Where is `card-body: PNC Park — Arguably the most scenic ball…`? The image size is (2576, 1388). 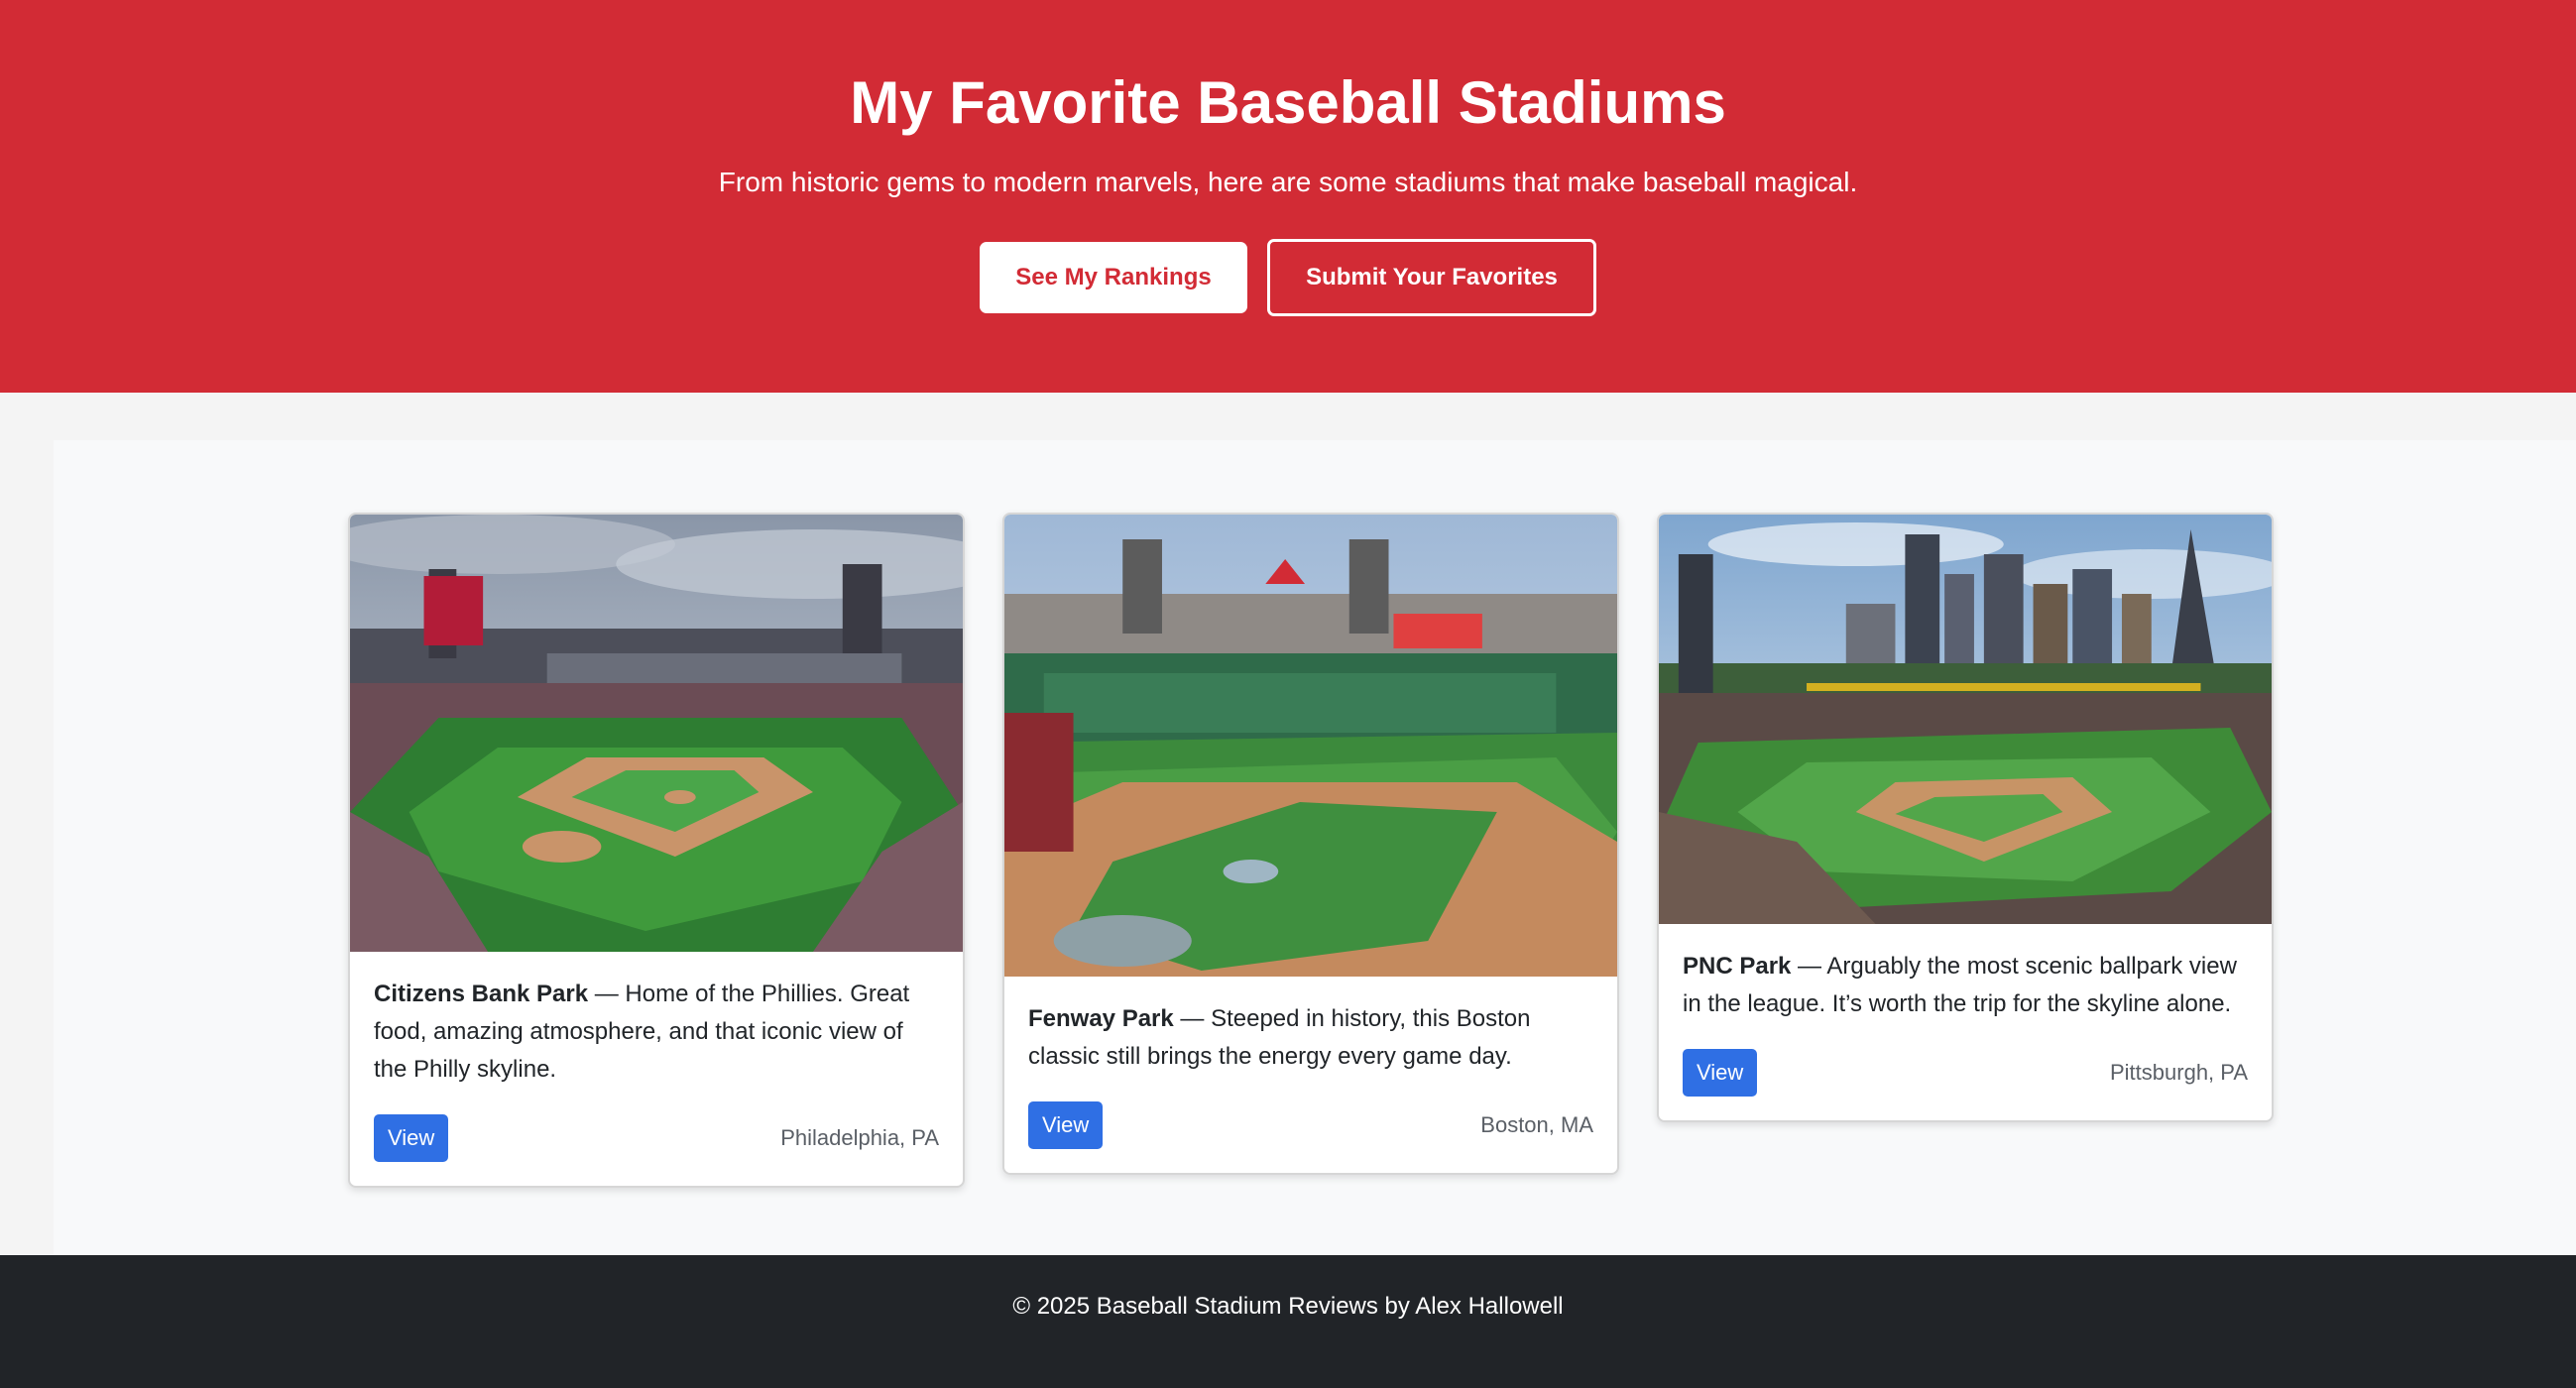
card-body: PNC Park — Arguably the most scenic ball… is located at coordinates (1965, 1022).